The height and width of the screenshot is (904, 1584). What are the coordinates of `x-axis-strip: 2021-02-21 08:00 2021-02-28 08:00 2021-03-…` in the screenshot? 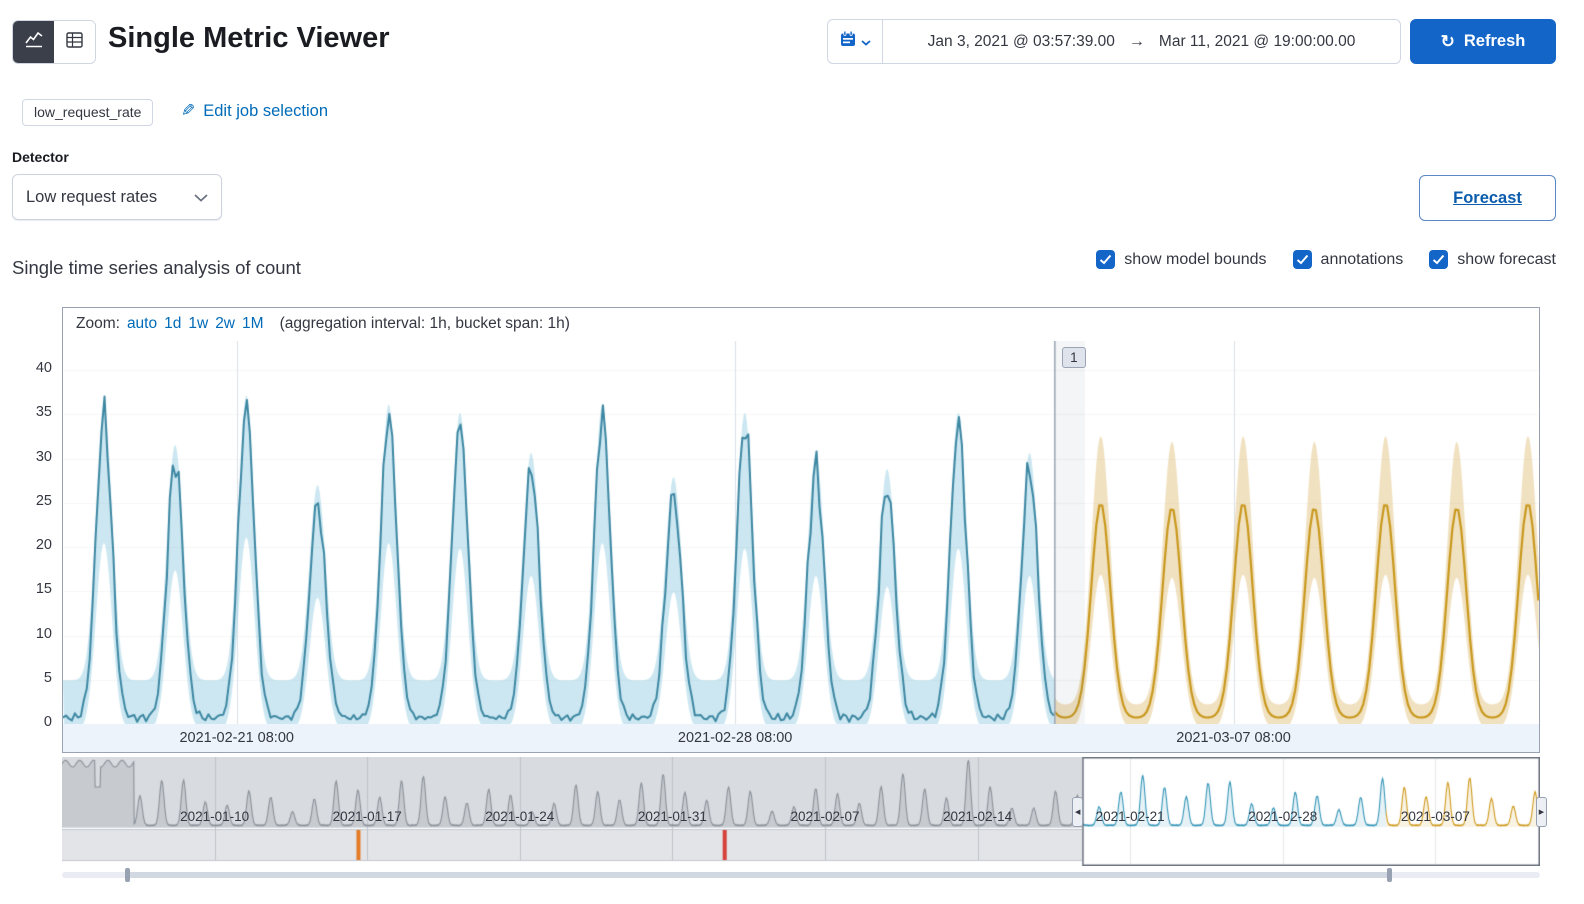 It's located at (801, 738).